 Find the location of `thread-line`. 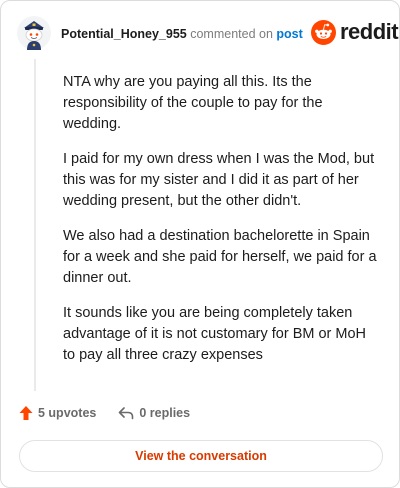

thread-line is located at coordinates (35, 225).